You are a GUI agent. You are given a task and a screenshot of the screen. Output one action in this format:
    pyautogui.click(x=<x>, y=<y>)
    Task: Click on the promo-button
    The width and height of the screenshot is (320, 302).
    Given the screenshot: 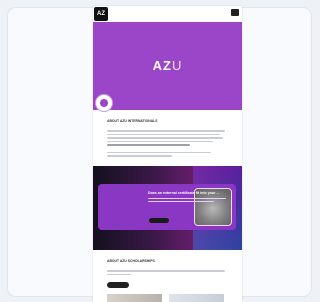 What is the action you would take?
    pyautogui.click(x=159, y=220)
    